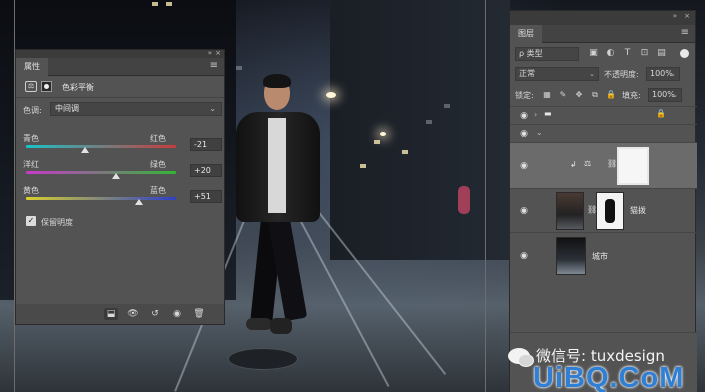 This screenshot has height=392, width=705. I want to click on tone-label: 色调:, so click(32, 110).